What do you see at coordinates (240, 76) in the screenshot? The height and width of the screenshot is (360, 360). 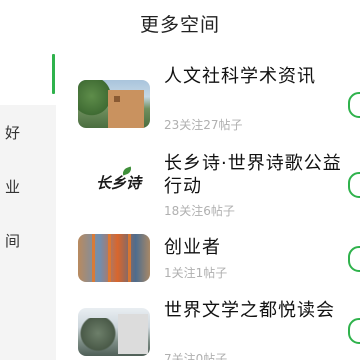 I see `space-title: 人文社科学术资讯` at bounding box center [240, 76].